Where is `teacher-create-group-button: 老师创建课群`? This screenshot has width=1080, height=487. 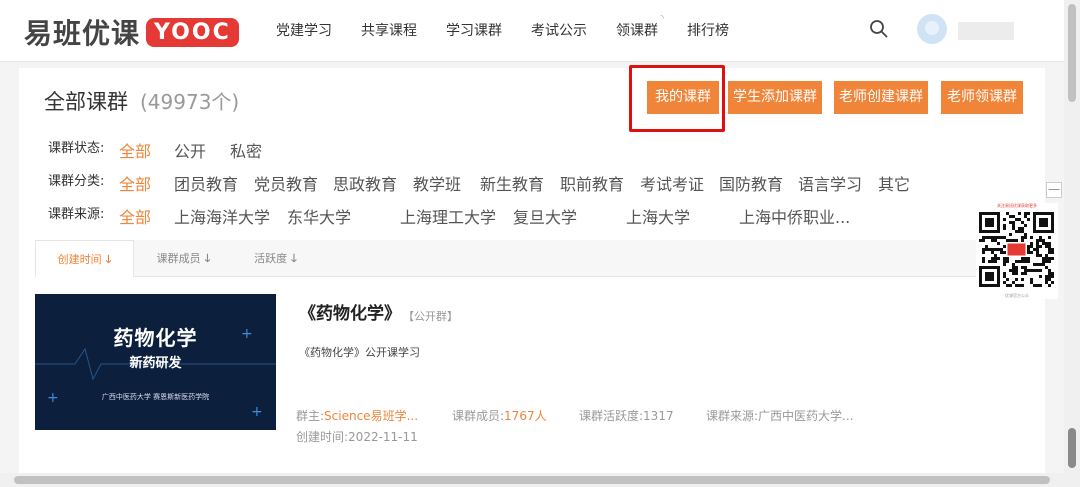 teacher-create-group-button: 老师创建课群 is located at coordinates (881, 97).